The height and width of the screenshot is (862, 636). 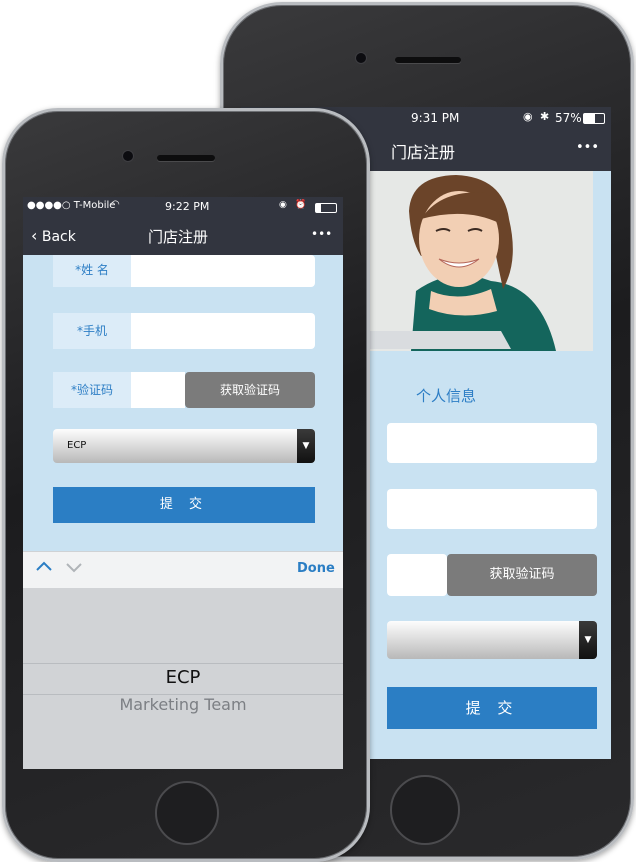 What do you see at coordinates (316, 568) in the screenshot?
I see `done-button: Done` at bounding box center [316, 568].